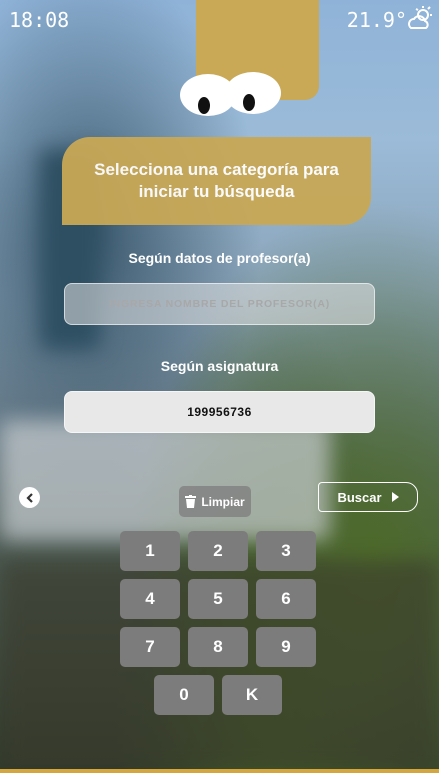  What do you see at coordinates (150, 551) in the screenshot?
I see `key-1: 1` at bounding box center [150, 551].